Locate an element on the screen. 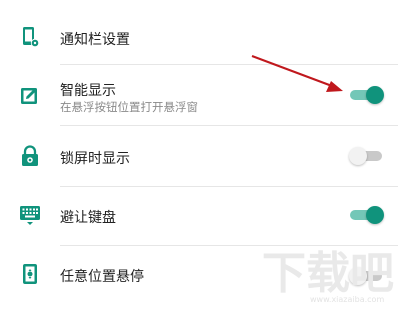  watermark-url: www.xiazaiba.com is located at coordinates (347, 299).